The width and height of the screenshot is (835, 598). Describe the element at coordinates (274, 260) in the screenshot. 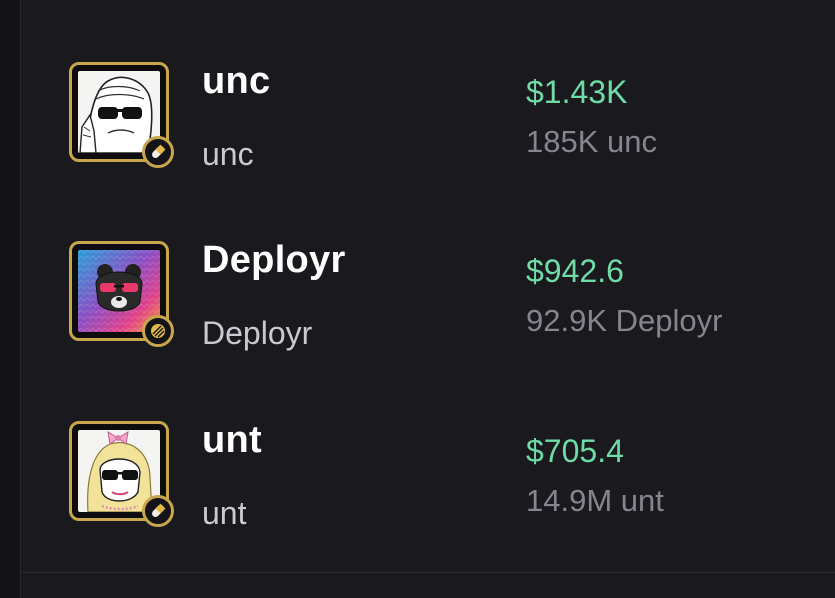

I see `token-name: Deployr` at that location.